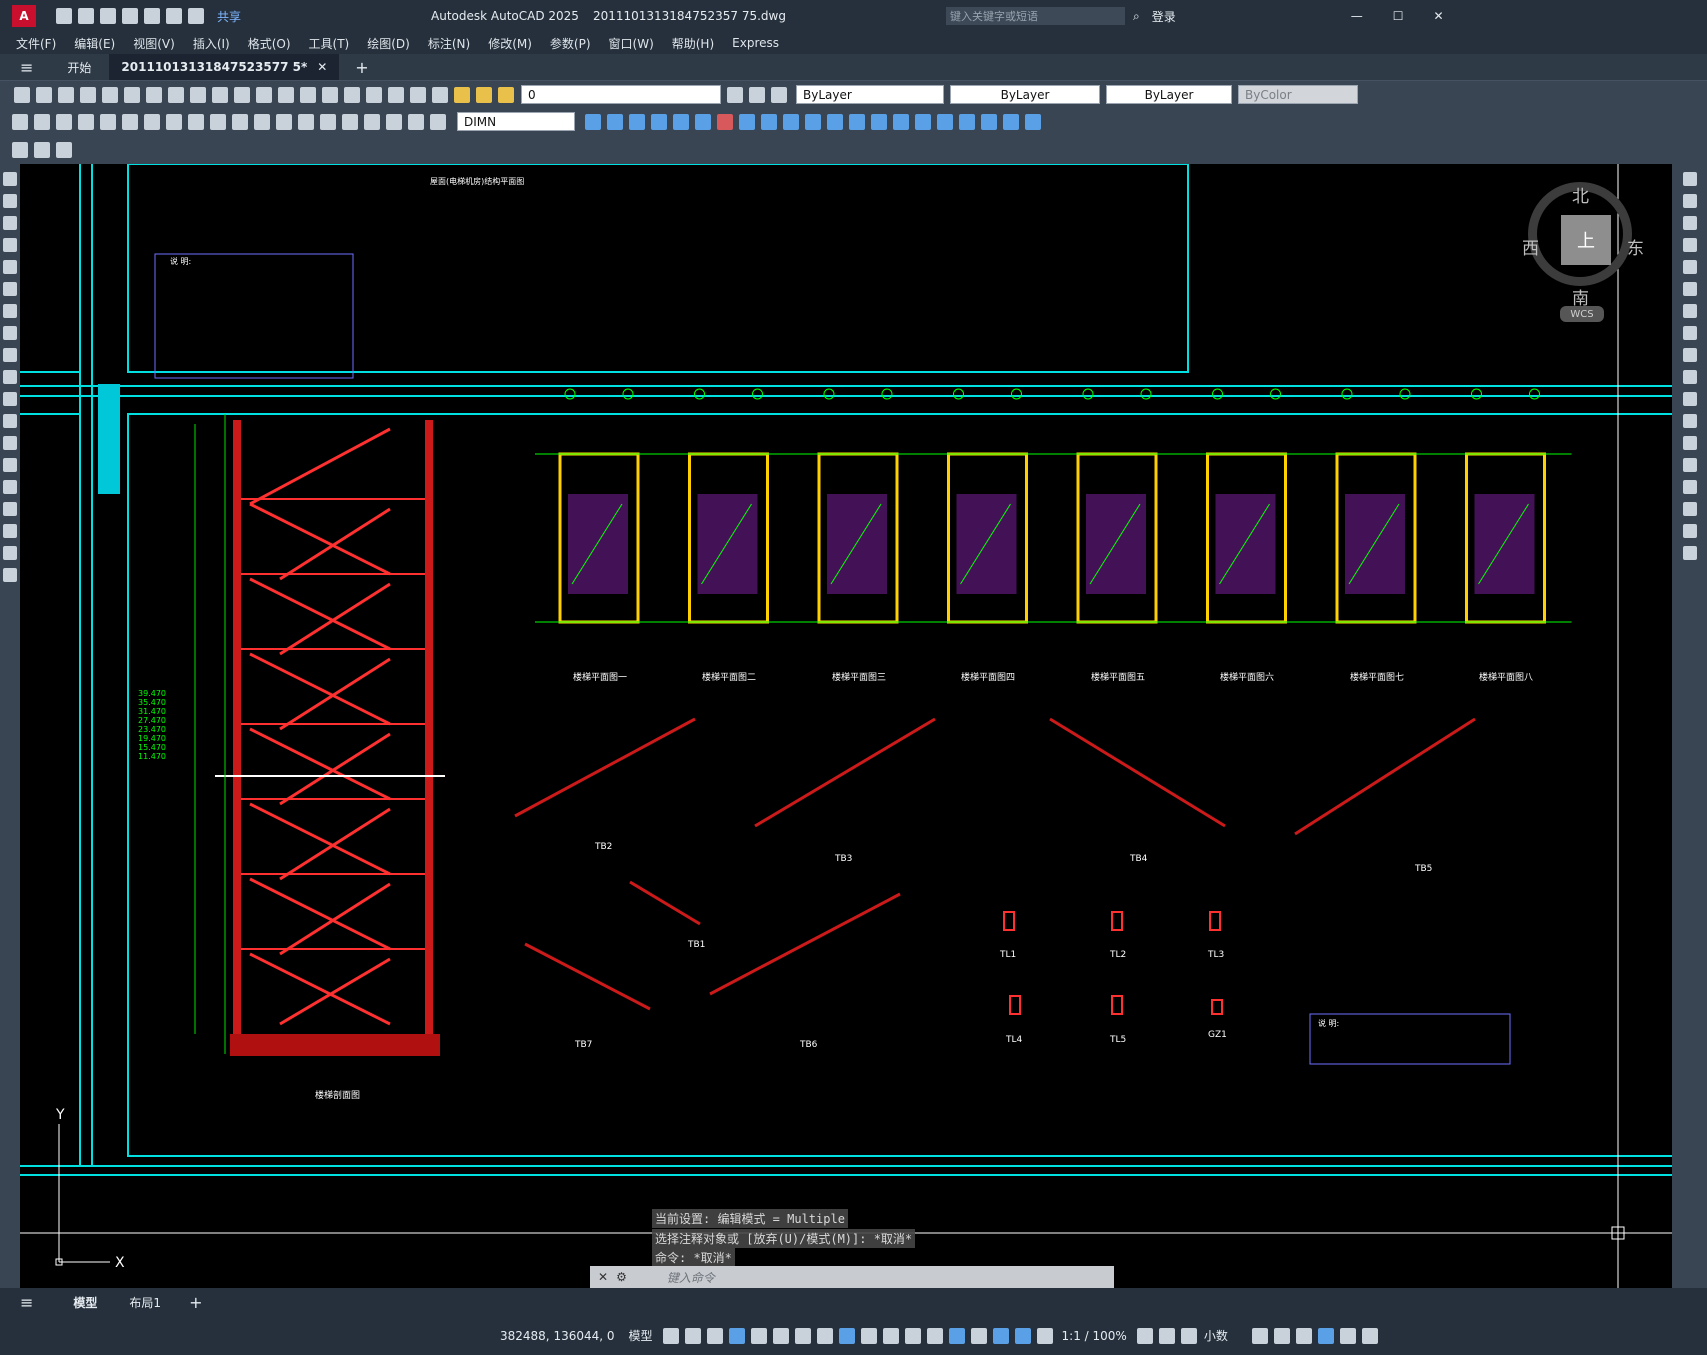 The height and width of the screenshot is (1355, 1707). I want to click on add-layout-button: +, so click(195, 1302).